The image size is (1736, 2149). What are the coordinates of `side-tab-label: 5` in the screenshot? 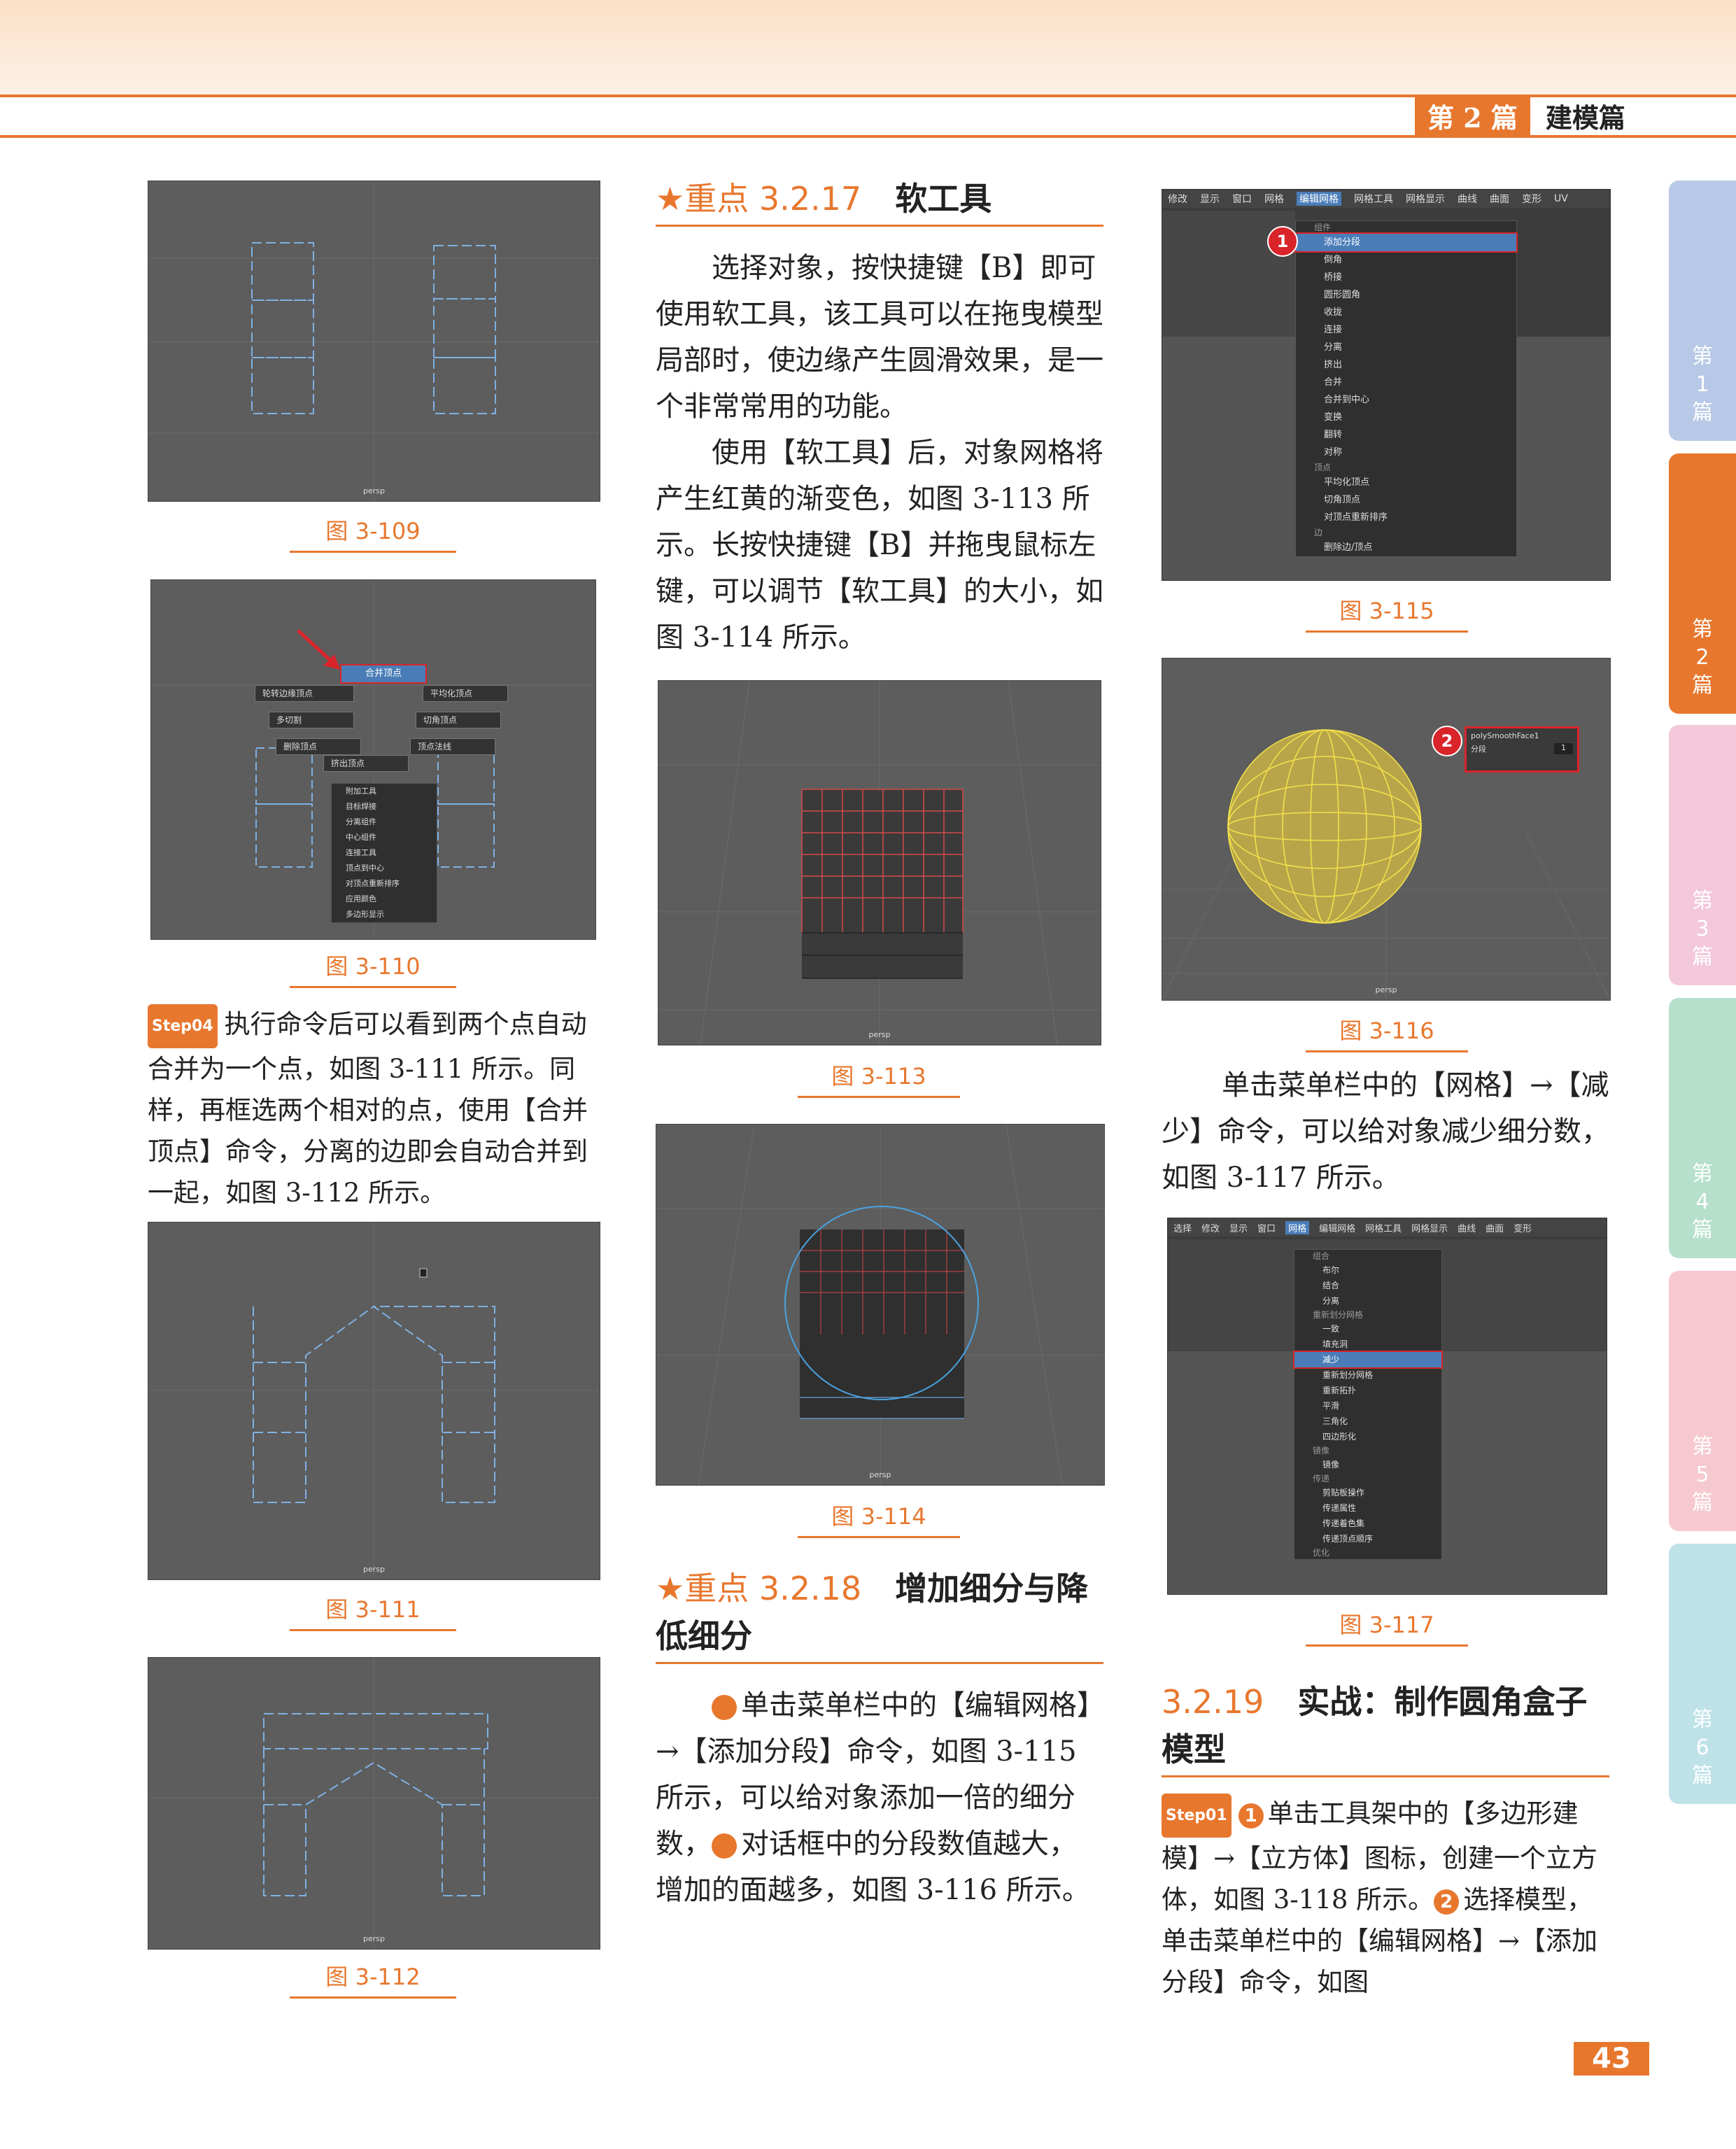 It's located at (1702, 1475).